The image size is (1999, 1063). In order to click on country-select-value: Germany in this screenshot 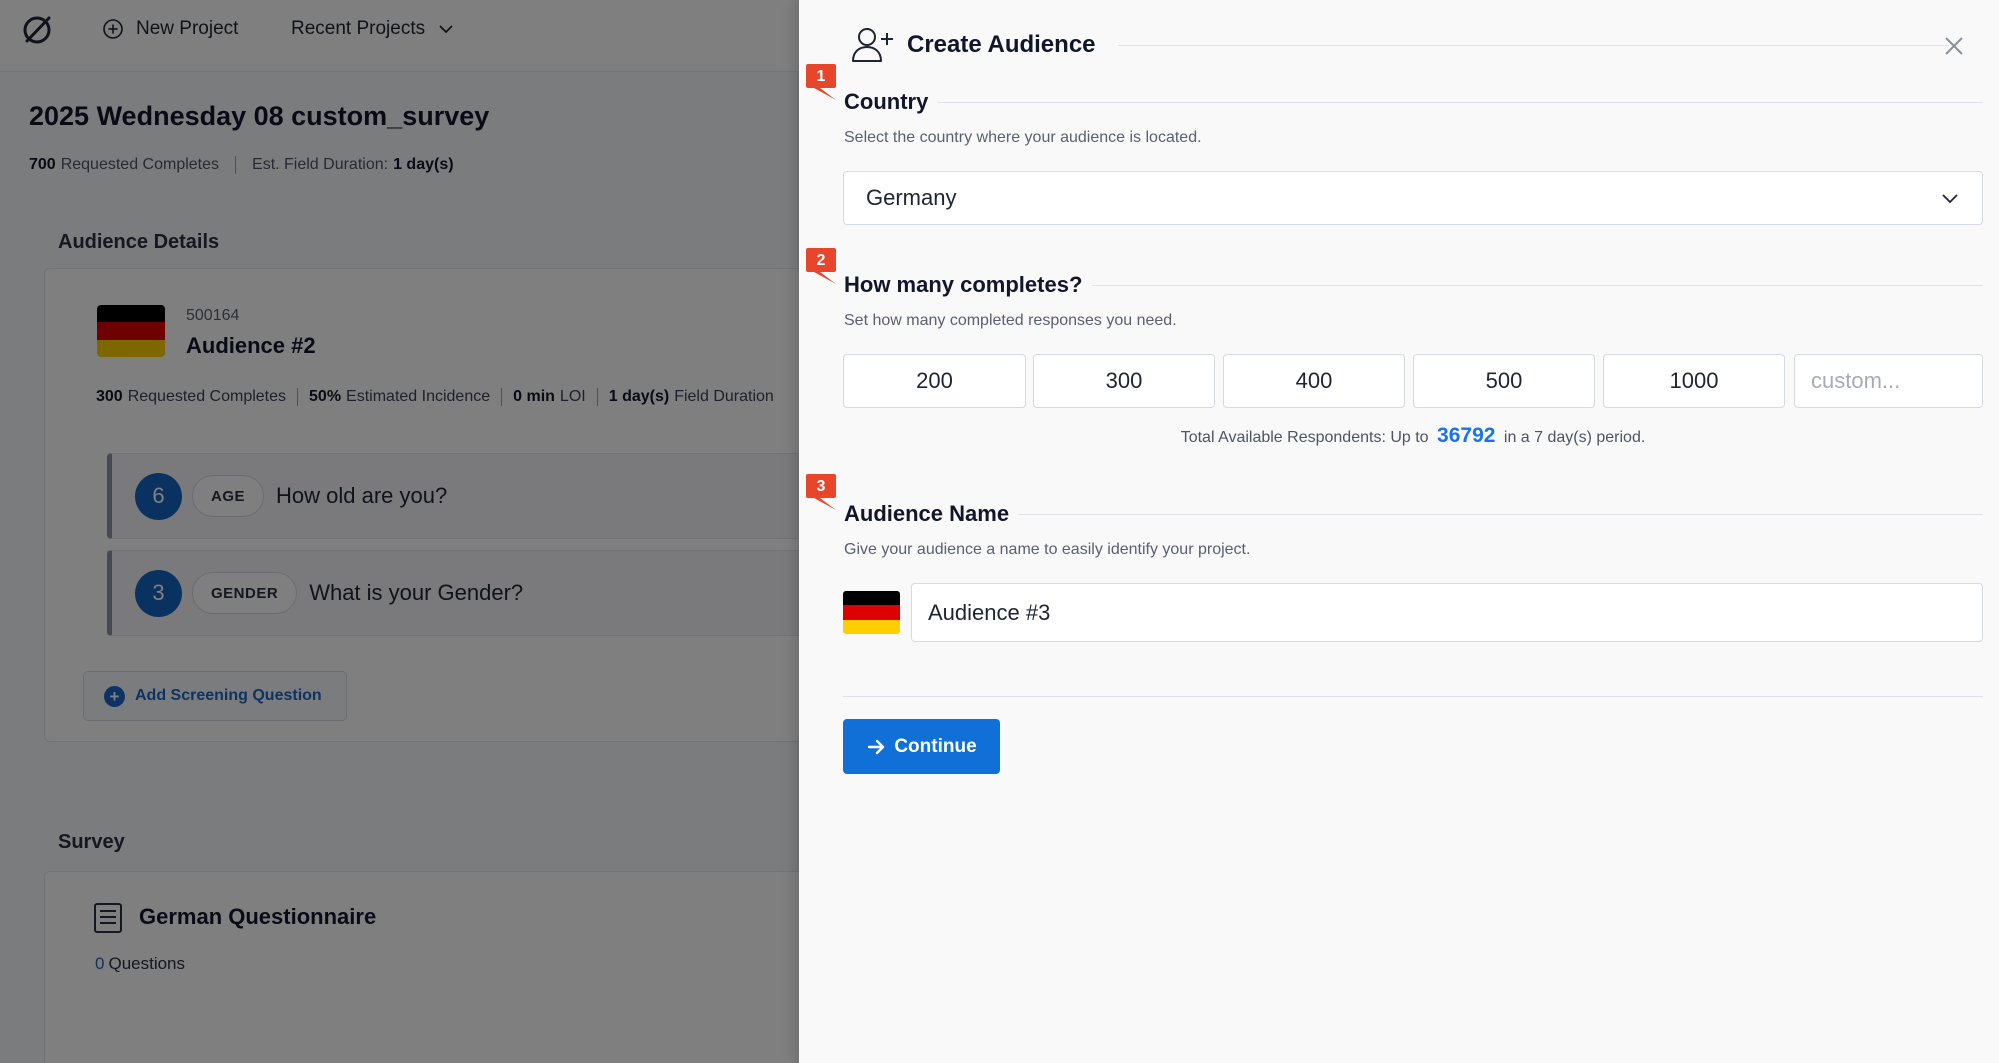, I will do `click(911, 197)`.